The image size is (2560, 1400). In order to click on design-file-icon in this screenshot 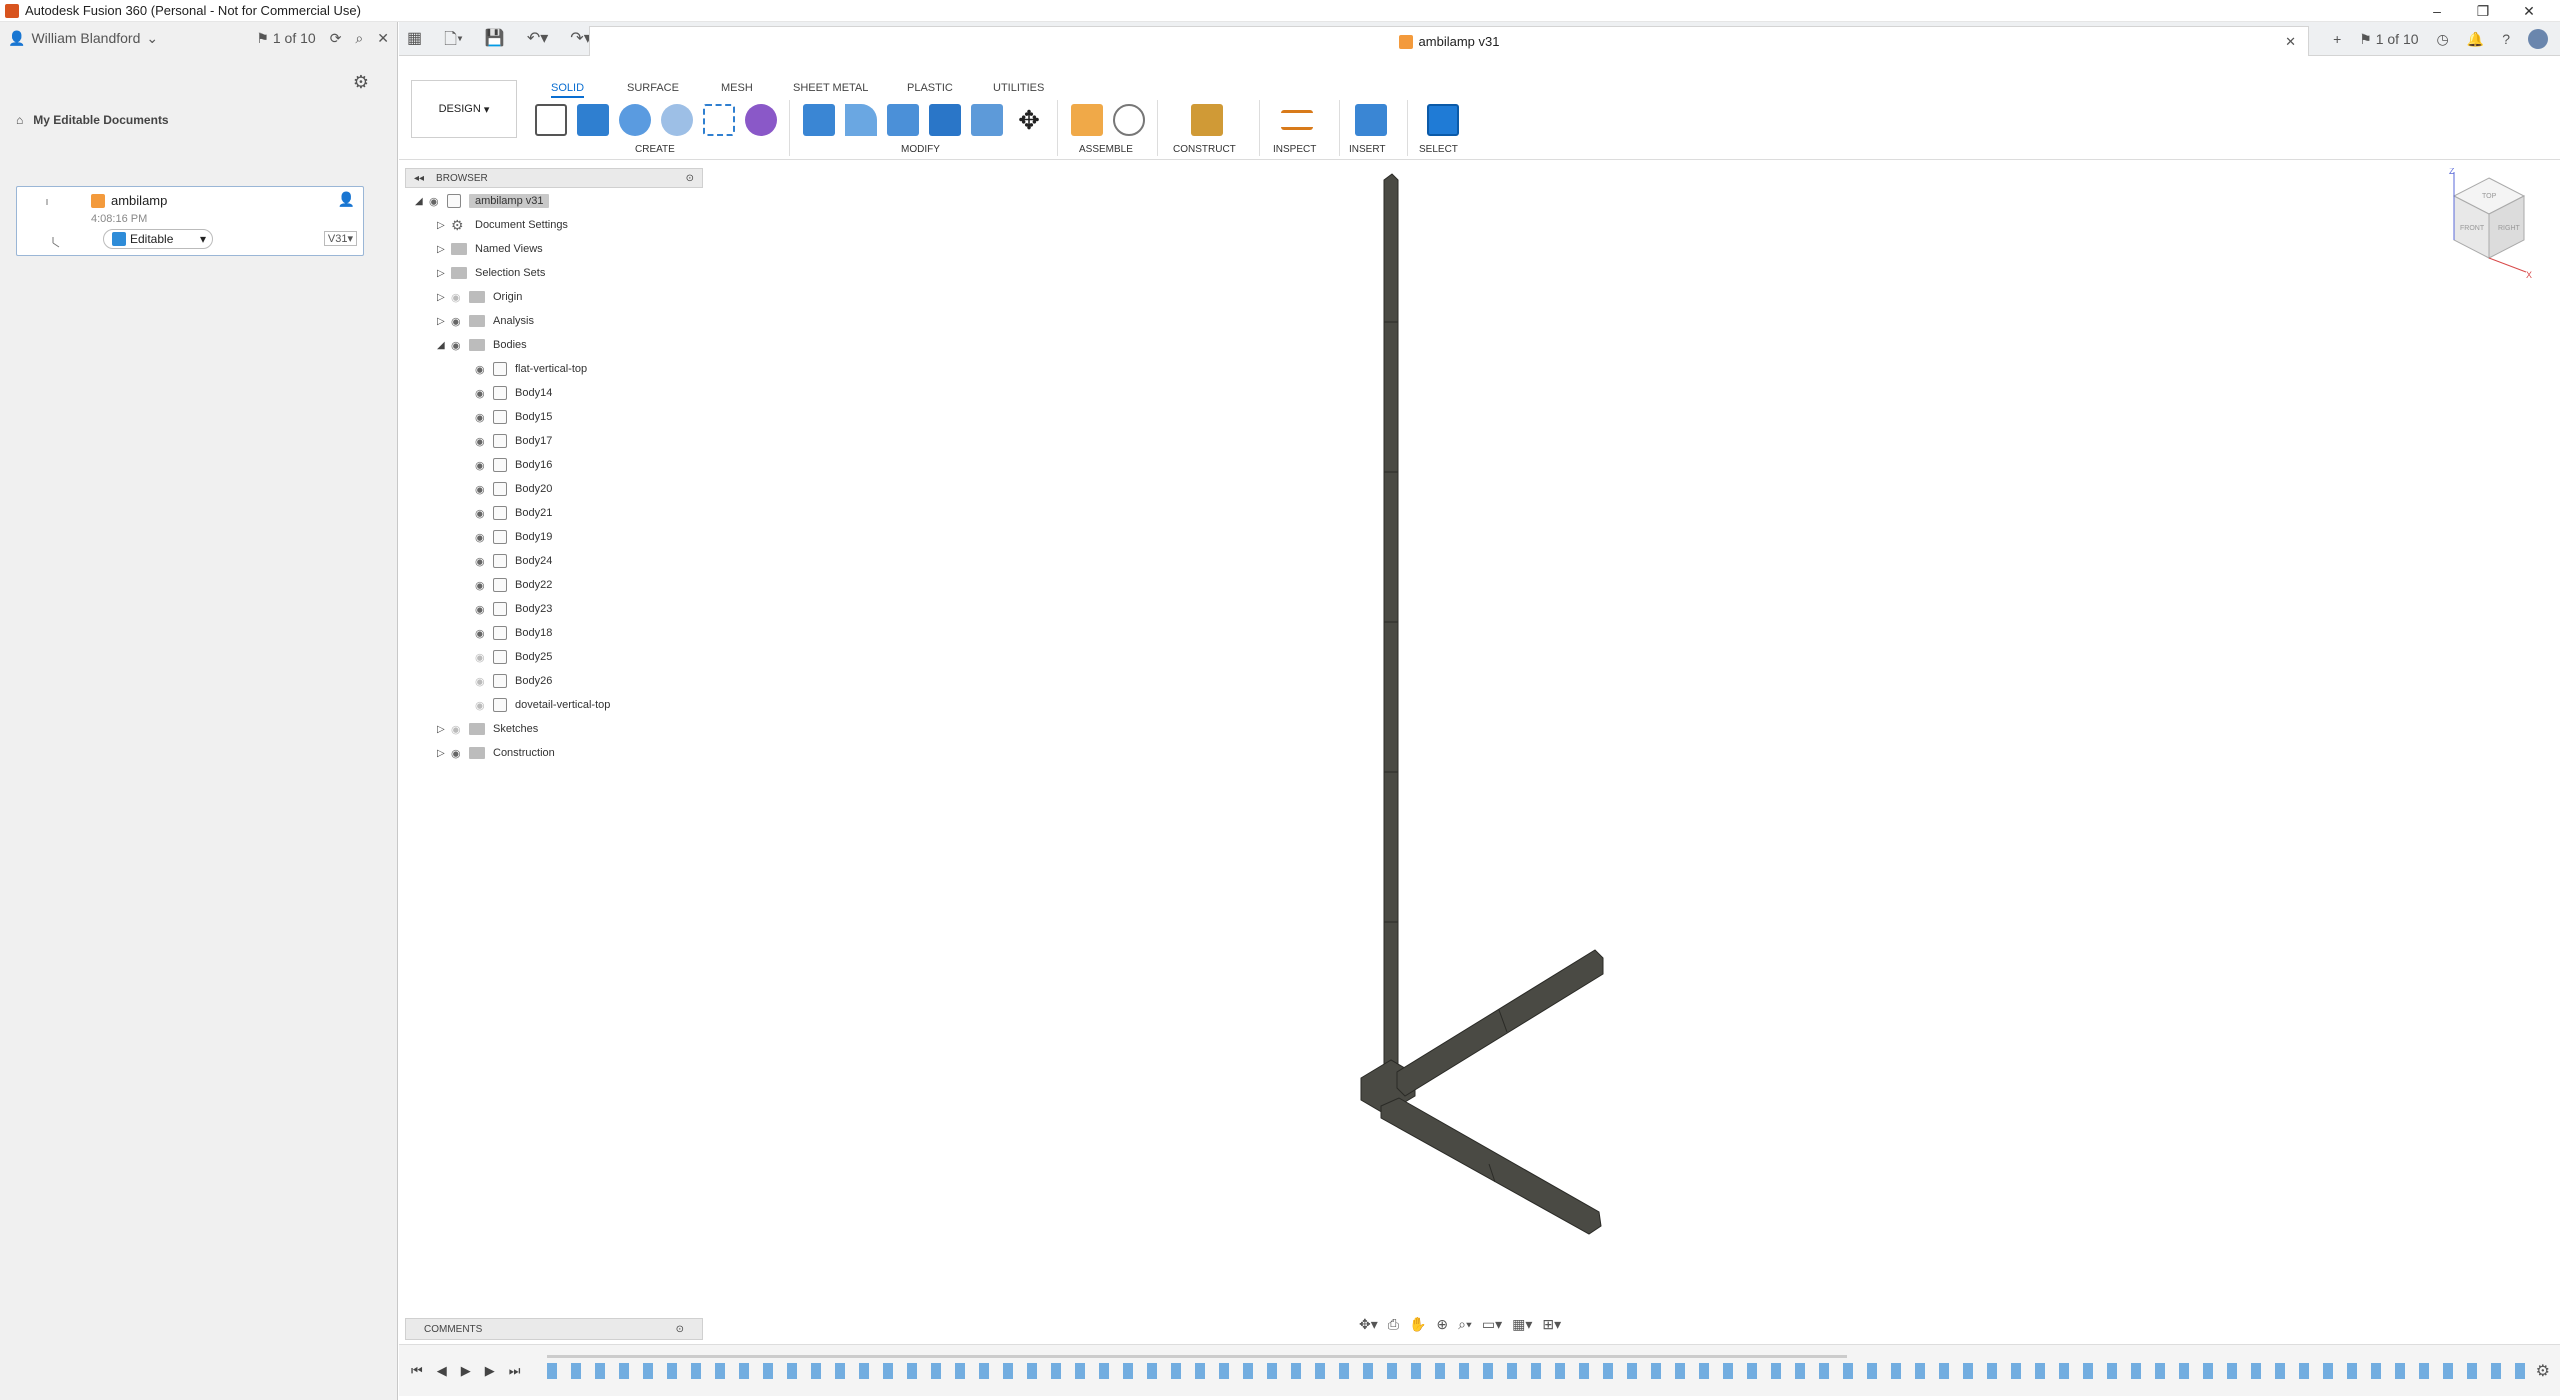, I will do `click(98, 200)`.